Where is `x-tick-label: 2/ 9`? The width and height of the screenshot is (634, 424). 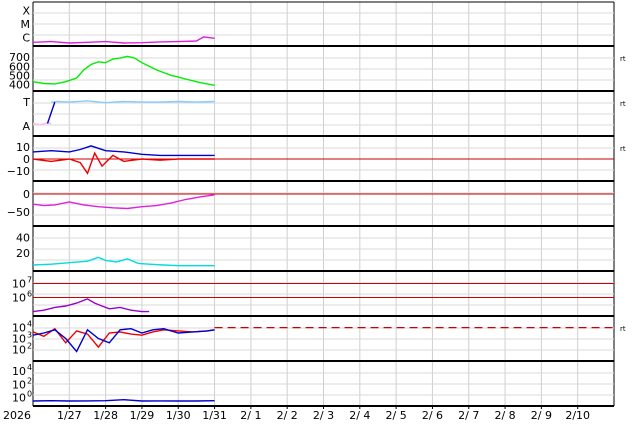 x-tick-label: 2/ 9 is located at coordinates (541, 415).